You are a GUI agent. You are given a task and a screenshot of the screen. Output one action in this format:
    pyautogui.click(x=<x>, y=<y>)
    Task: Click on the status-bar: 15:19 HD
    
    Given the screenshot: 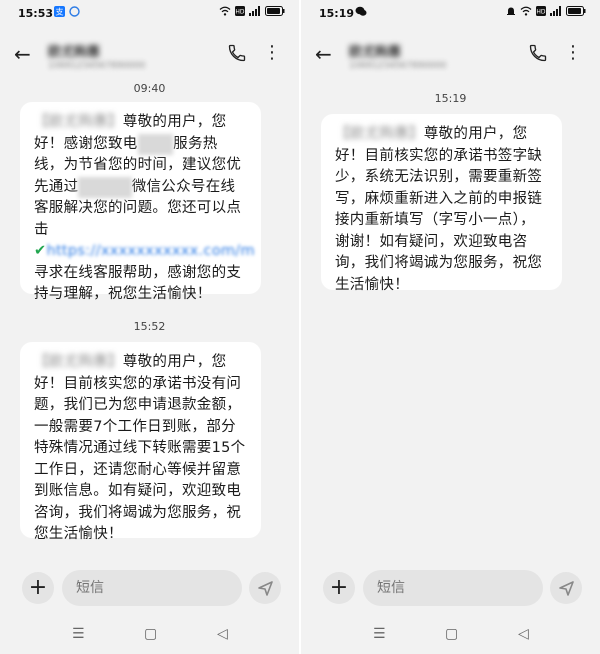 What is the action you would take?
    pyautogui.click(x=450, y=13)
    